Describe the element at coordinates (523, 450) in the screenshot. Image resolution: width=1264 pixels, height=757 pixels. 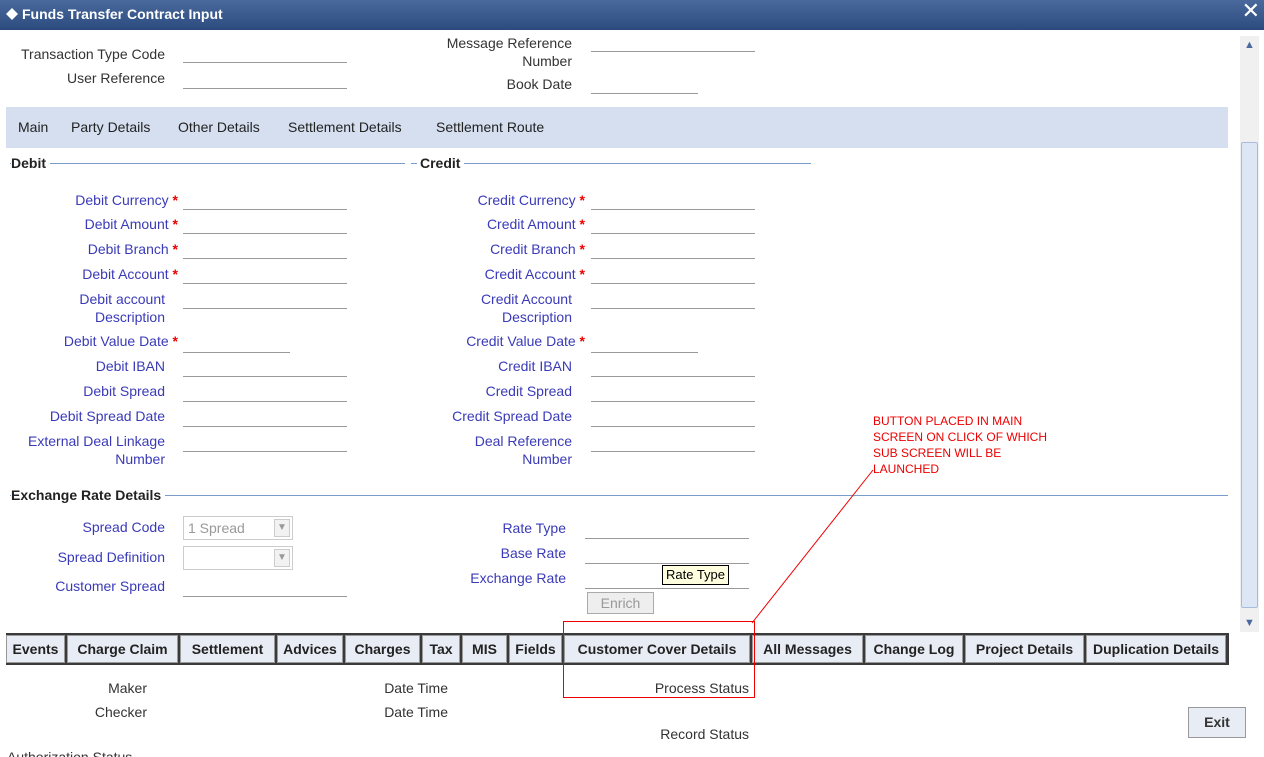
I see `deal-reference-number-label: Deal Reference Number` at that location.